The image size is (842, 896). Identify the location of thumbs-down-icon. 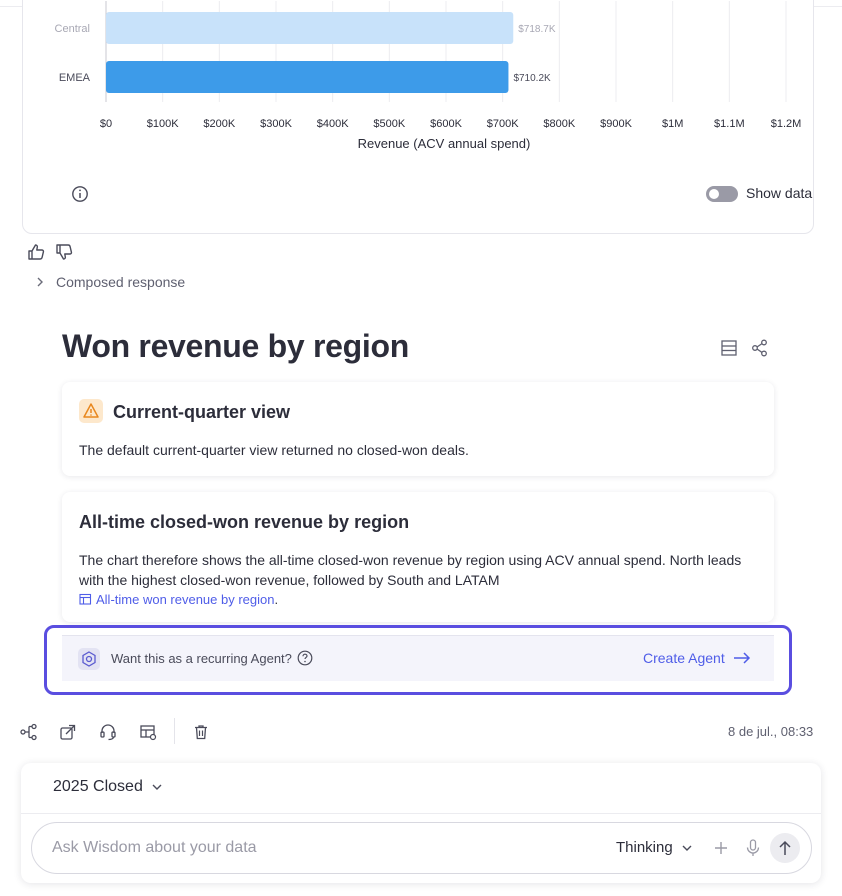
(64, 252).